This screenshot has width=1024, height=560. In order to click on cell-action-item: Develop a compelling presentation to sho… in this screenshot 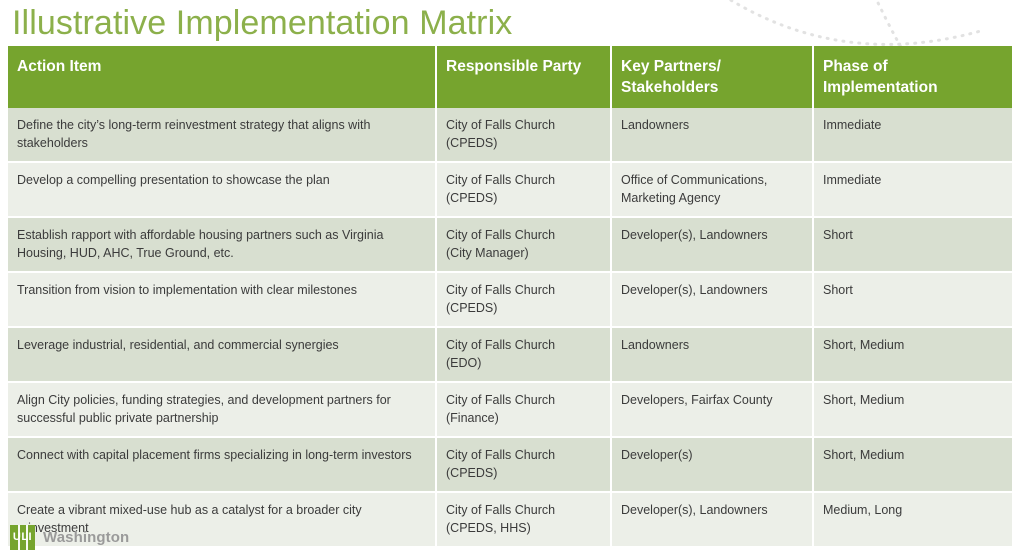, I will do `click(222, 190)`.